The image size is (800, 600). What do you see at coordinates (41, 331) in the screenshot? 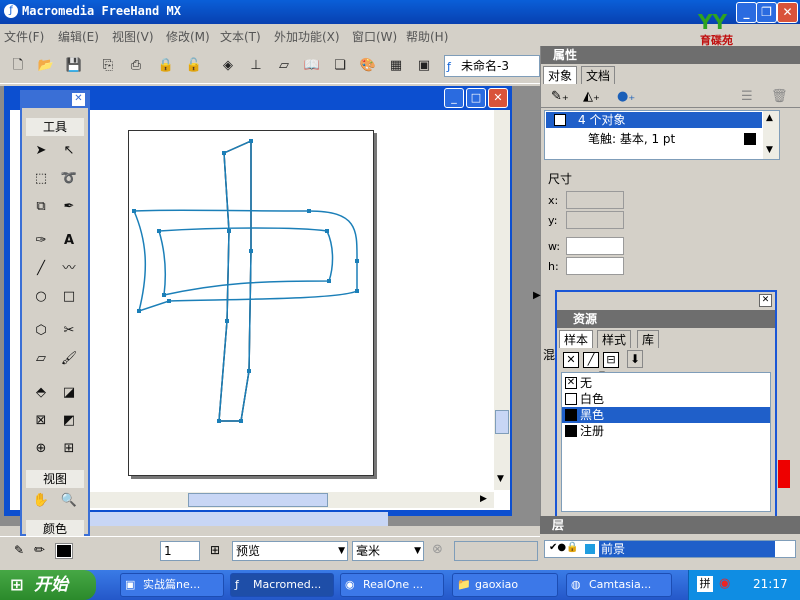
I see `polygon-tool-icon: ⬡` at bounding box center [41, 331].